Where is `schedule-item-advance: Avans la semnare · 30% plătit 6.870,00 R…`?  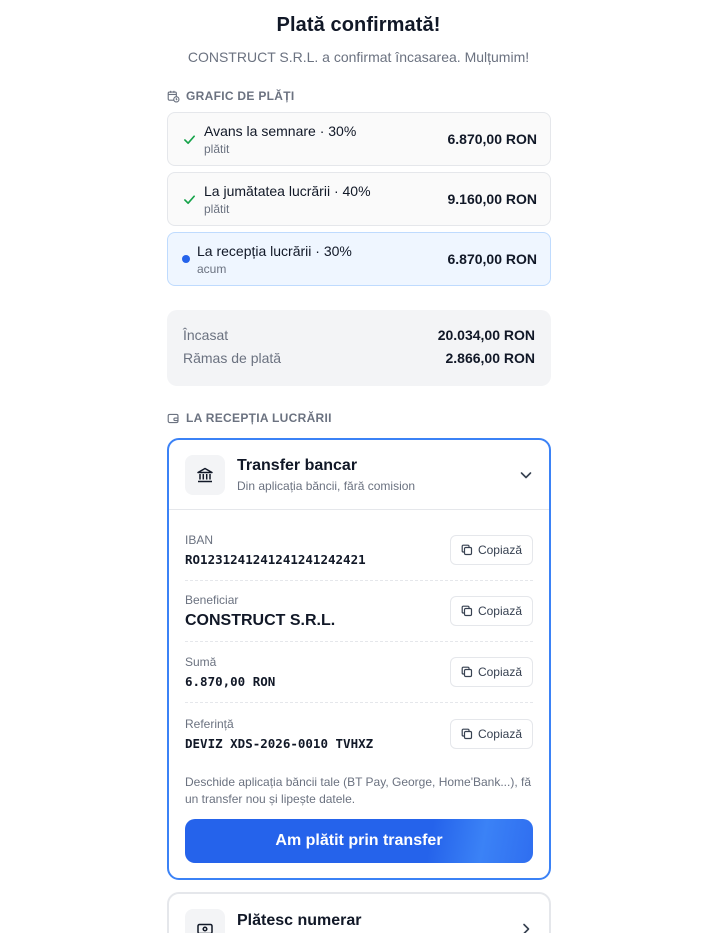
schedule-item-advance: Avans la semnare · 30% plătit 6.870,00 R… is located at coordinates (359, 139).